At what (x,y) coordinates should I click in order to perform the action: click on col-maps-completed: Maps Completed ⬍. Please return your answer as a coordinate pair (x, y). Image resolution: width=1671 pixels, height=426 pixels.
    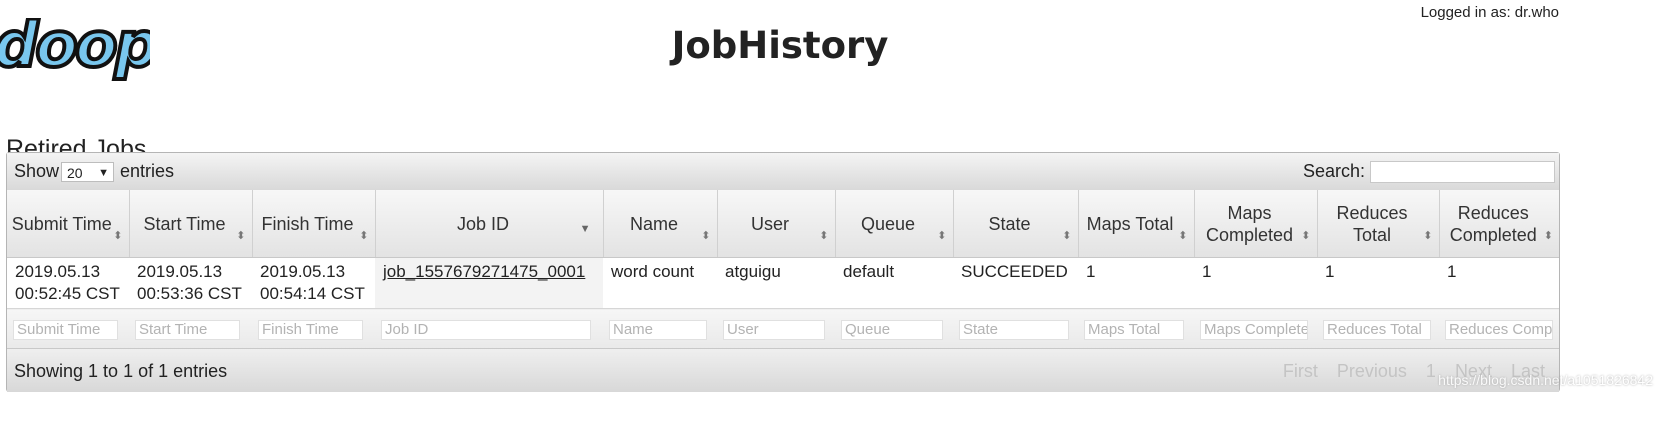
    Looking at the image, I should click on (1256, 224).